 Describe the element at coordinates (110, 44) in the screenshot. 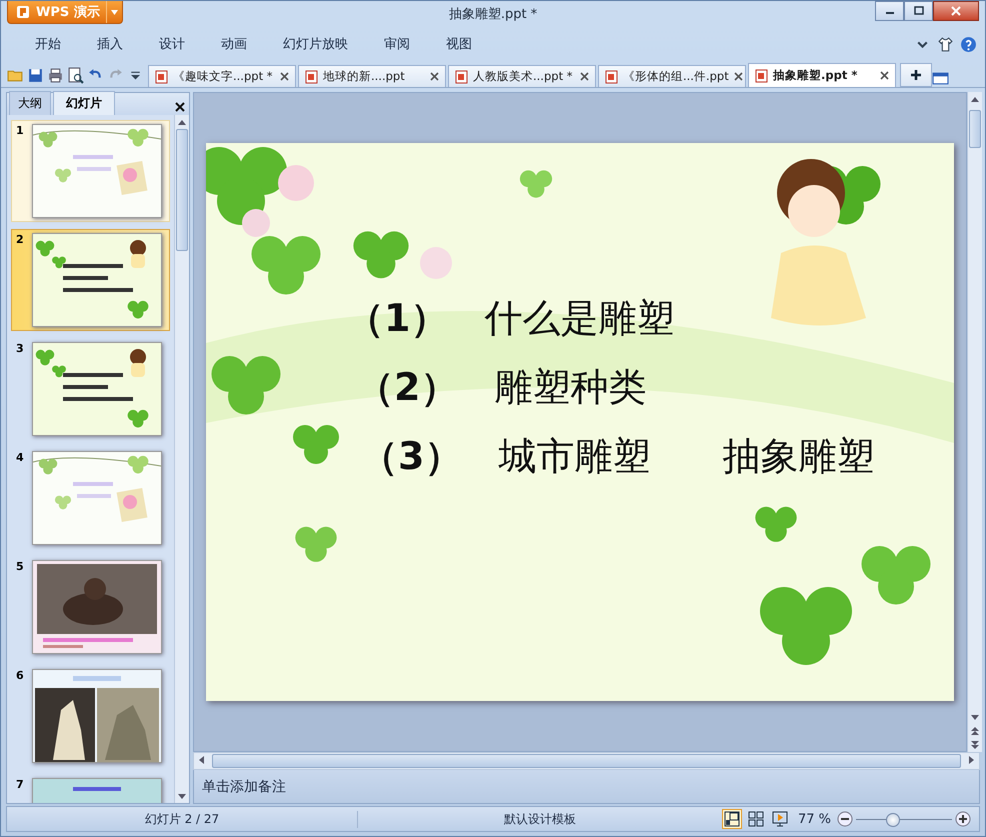

I see `menu-item: 插入` at that location.